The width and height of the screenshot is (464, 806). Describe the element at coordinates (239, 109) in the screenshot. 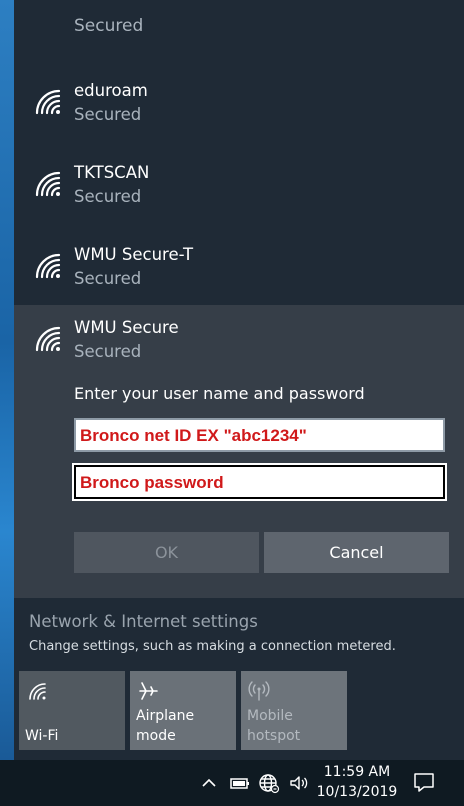

I see `network-item-eduroam: eduroam Secured` at that location.